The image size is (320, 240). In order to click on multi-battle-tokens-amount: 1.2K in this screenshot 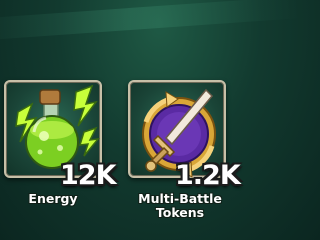, I will do `click(208, 175)`.